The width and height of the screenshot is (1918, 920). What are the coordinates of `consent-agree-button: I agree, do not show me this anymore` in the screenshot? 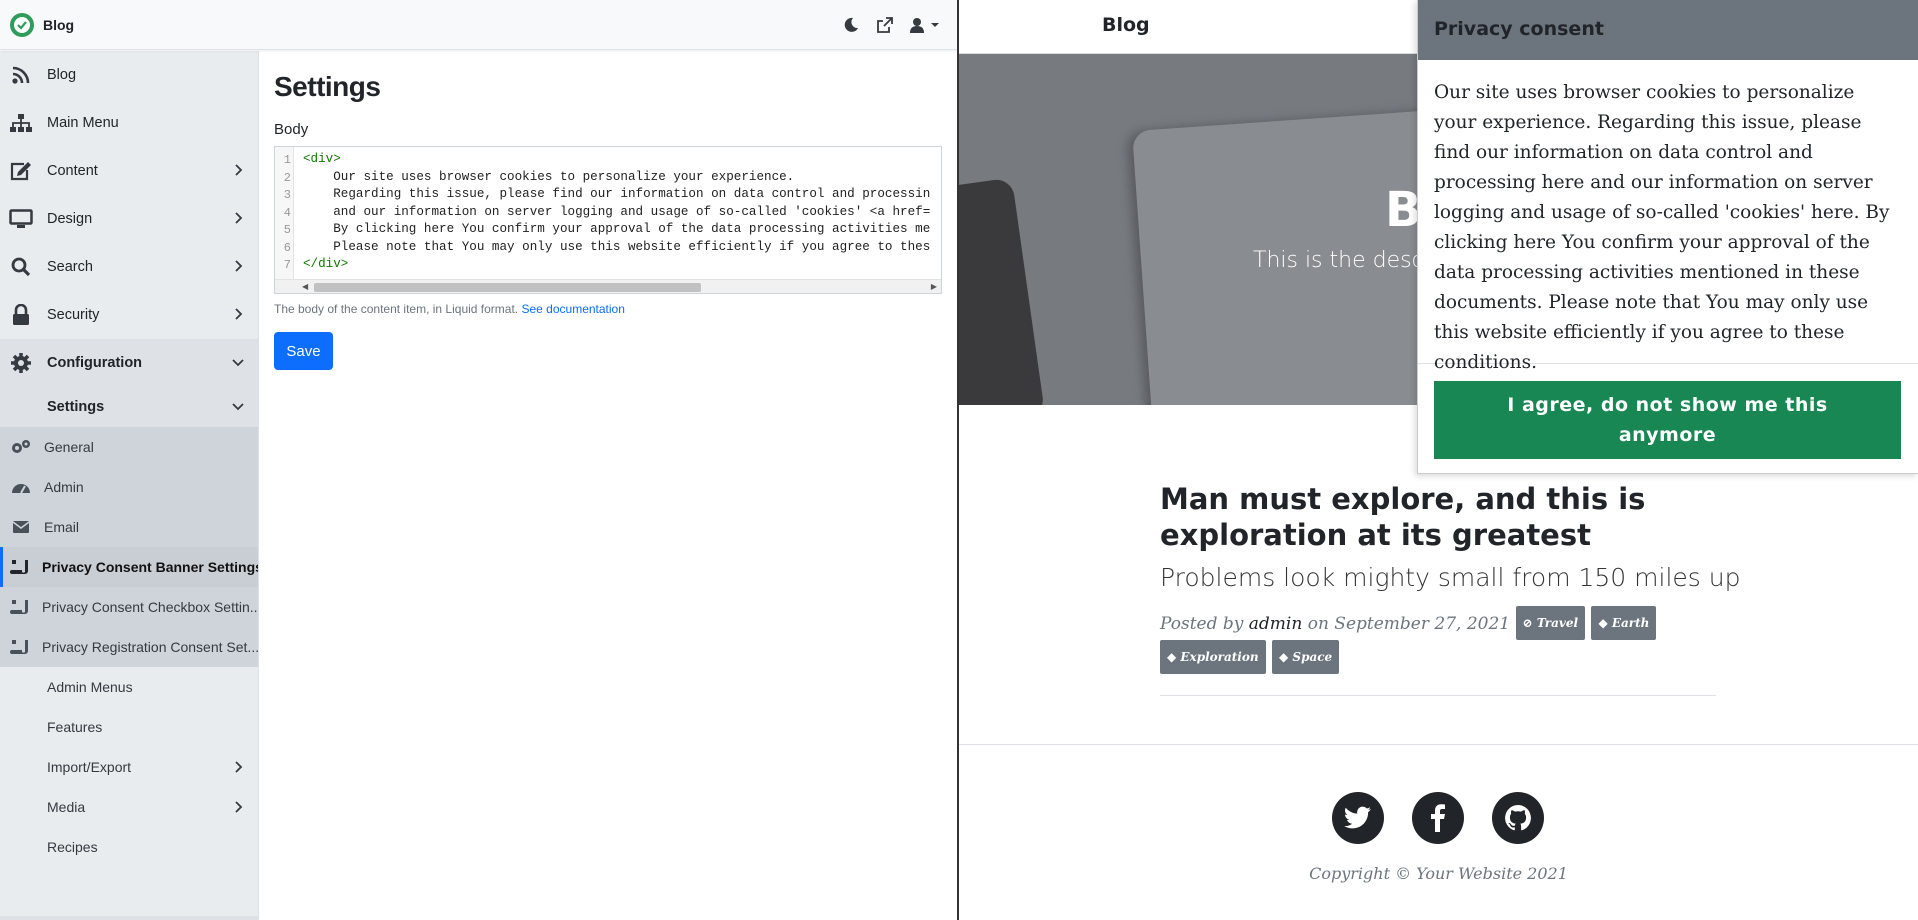 It's located at (1667, 420).